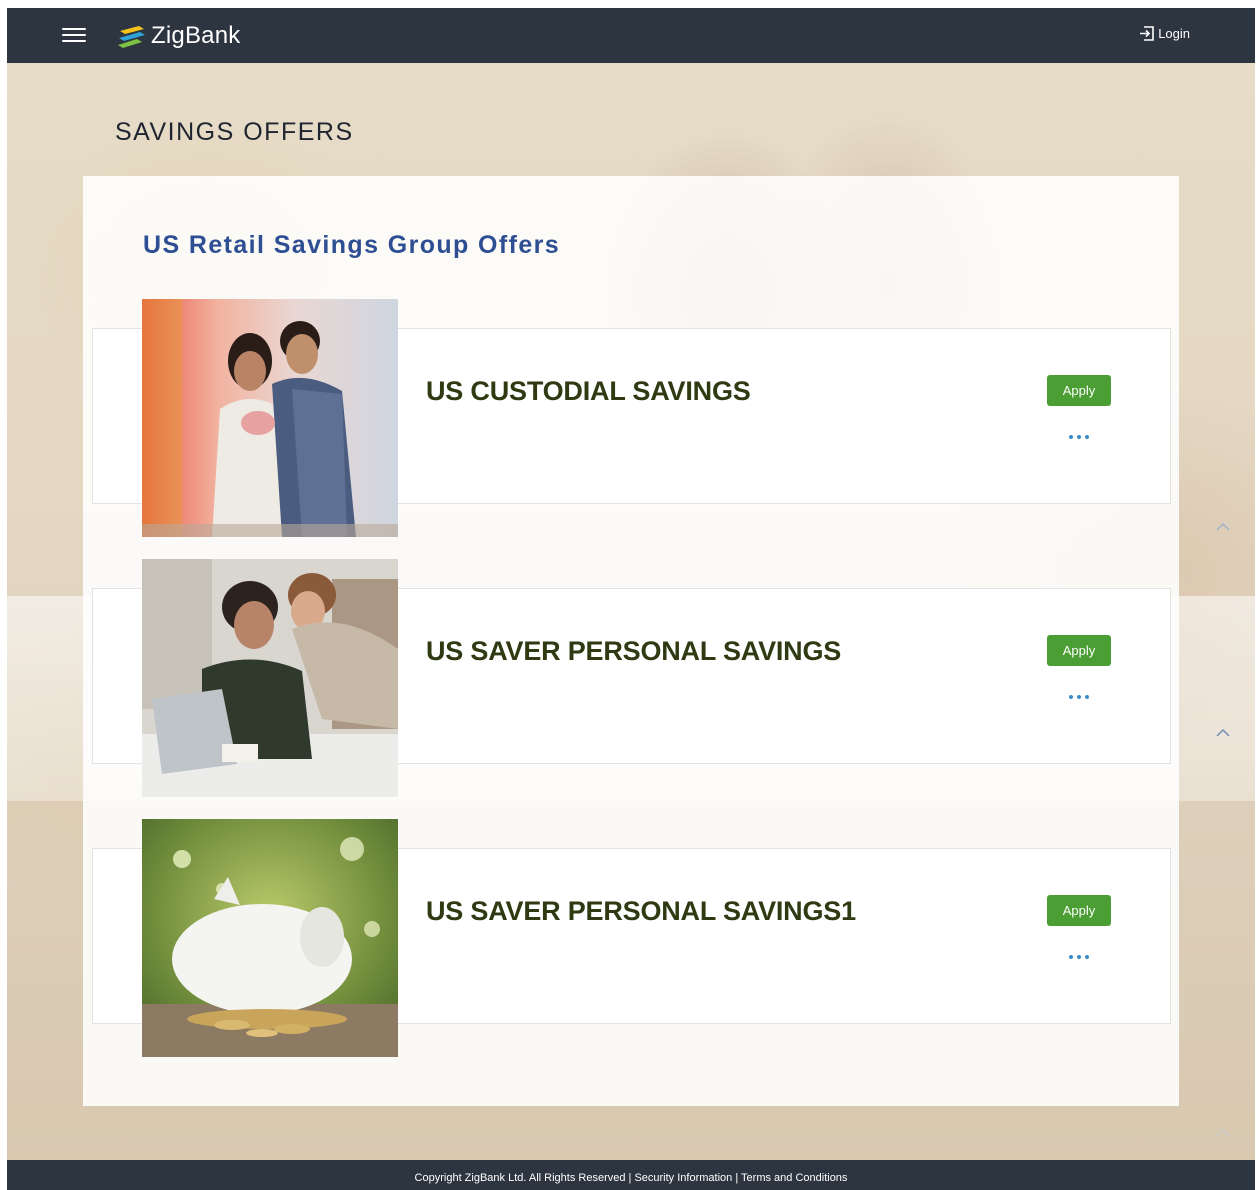  I want to click on page-title: SAVINGS OFFERS, so click(234, 132).